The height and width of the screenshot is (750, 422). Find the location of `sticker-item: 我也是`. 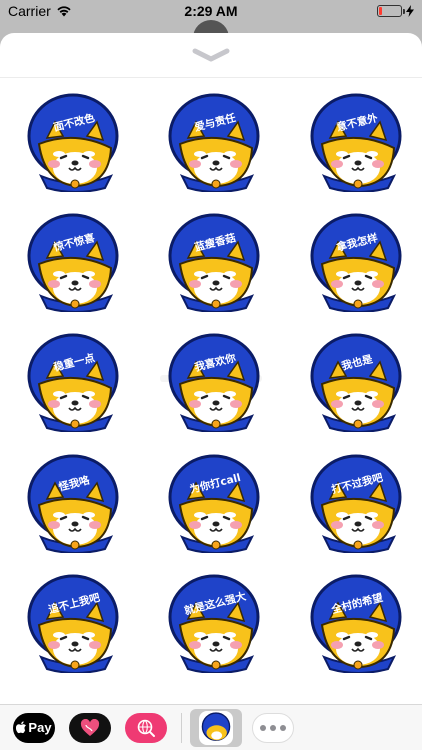

sticker-item: 我也是 is located at coordinates (358, 382).